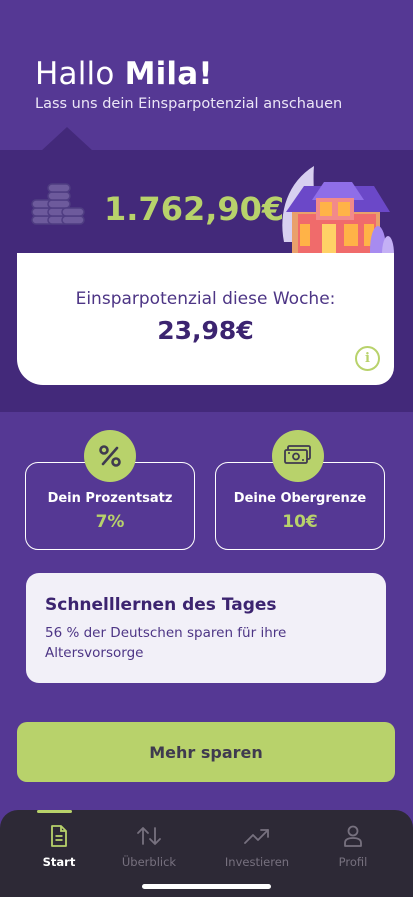 The height and width of the screenshot is (897, 413). I want to click on tab-invest-label: Investieren, so click(257, 862).